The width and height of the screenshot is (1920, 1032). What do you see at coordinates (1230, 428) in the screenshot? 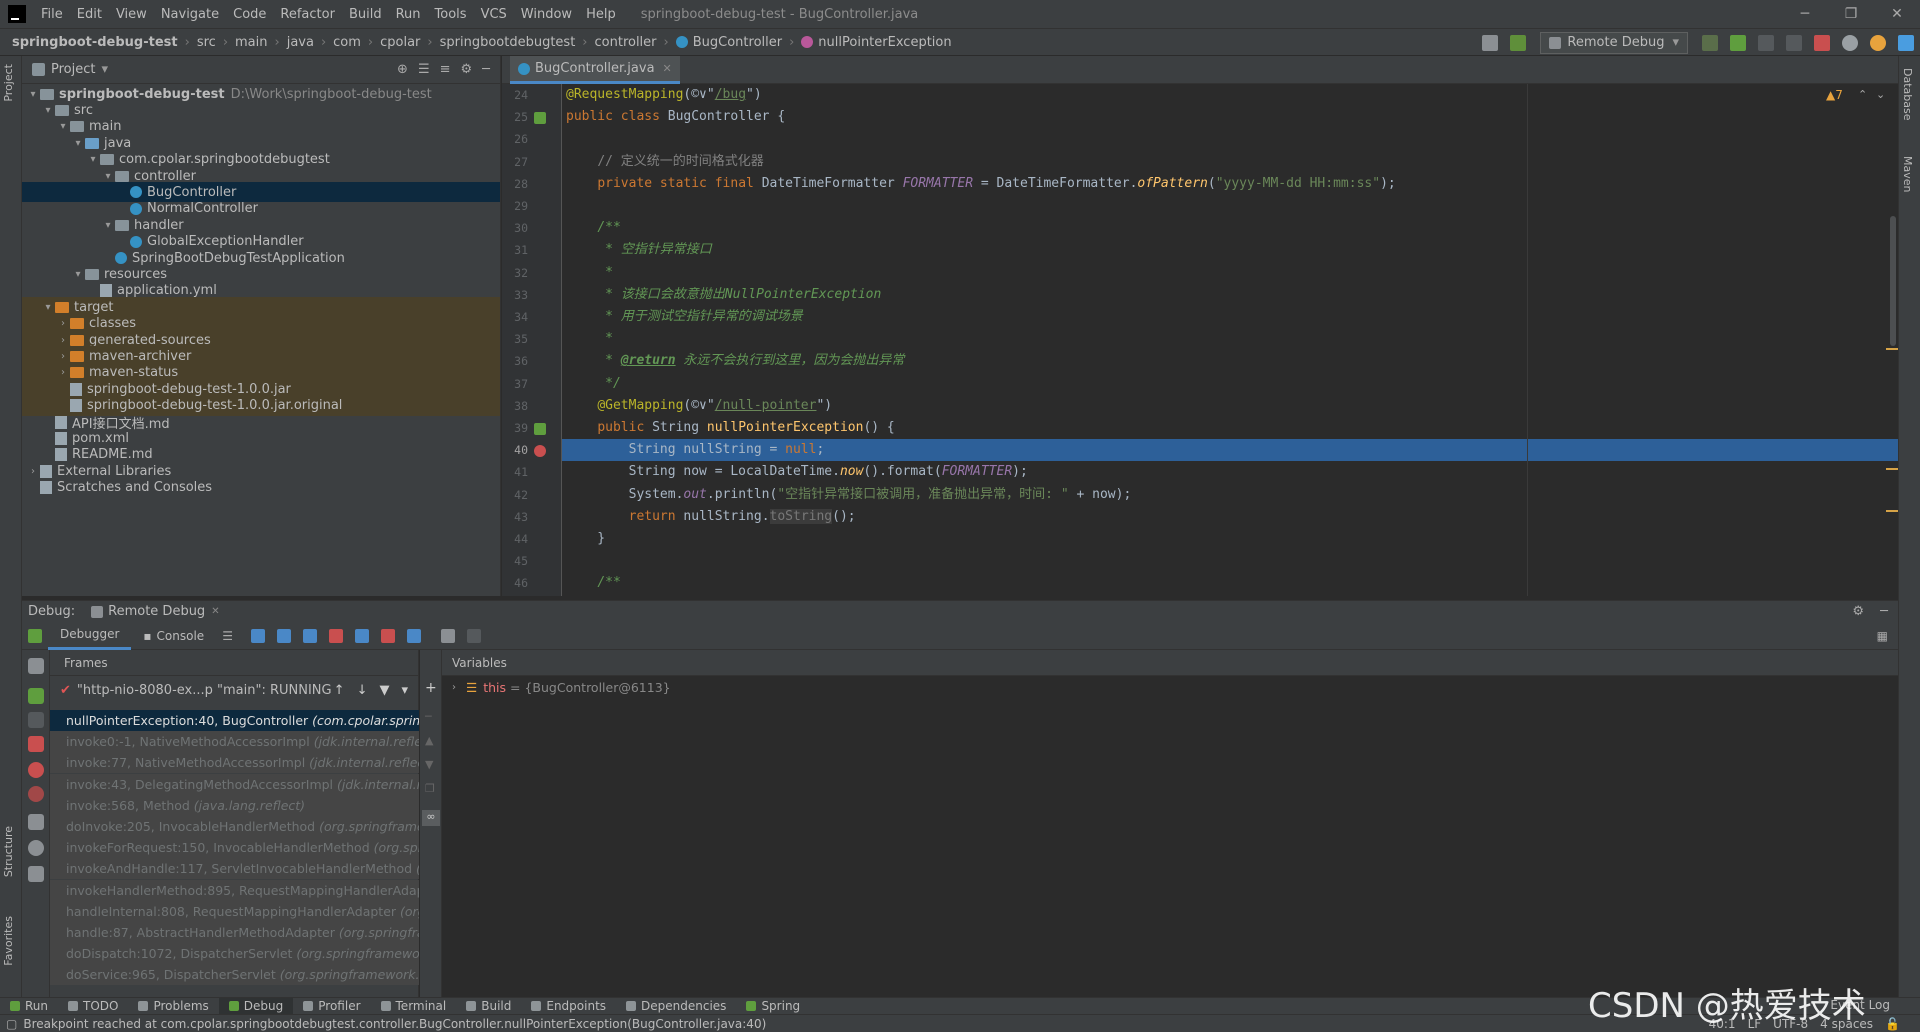
I see `code-line: public String nullPointerException() {` at bounding box center [1230, 428].